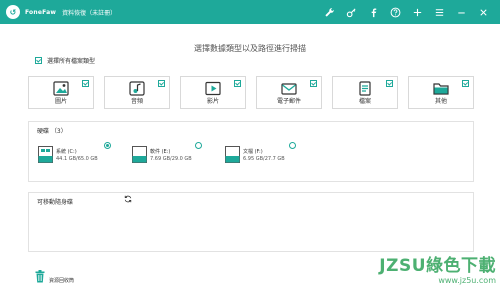 Image resolution: width=500 pixels, height=289 pixels. I want to click on select-all-row: 選擇所有檔案類型, so click(65, 60).